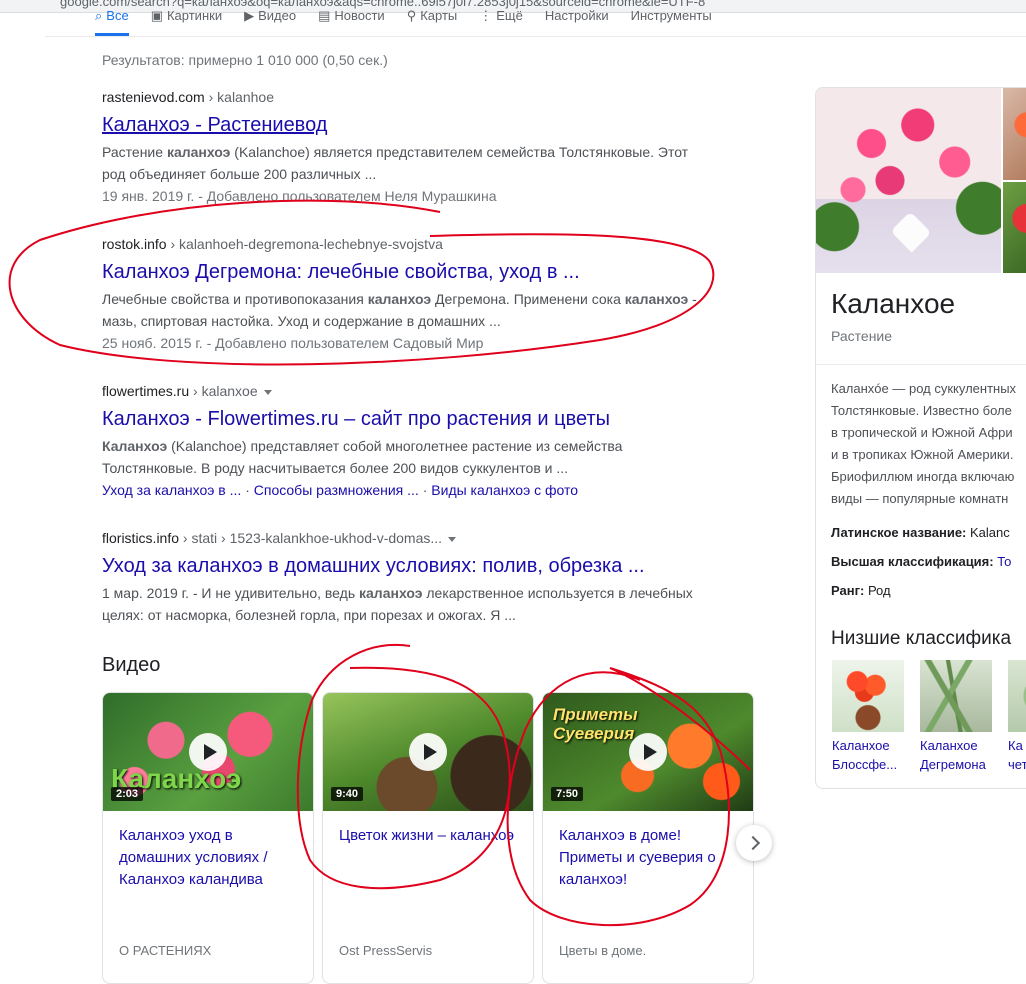  What do you see at coordinates (347, 794) in the screenshot?
I see `video-duration: 9:40` at bounding box center [347, 794].